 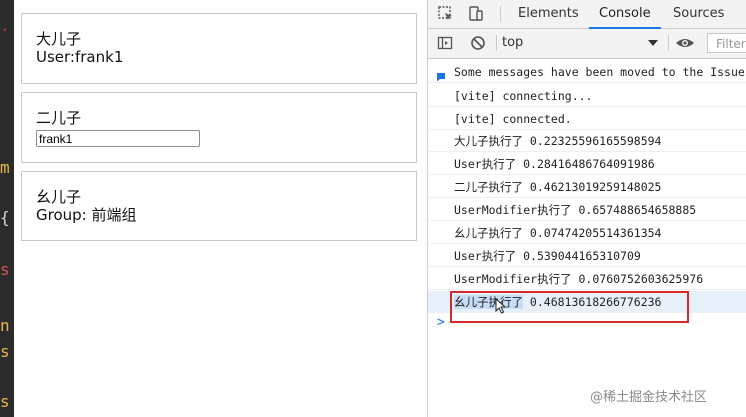 What do you see at coordinates (649, 397) in the screenshot?
I see `watermark: @稀土掘金技术社区` at bounding box center [649, 397].